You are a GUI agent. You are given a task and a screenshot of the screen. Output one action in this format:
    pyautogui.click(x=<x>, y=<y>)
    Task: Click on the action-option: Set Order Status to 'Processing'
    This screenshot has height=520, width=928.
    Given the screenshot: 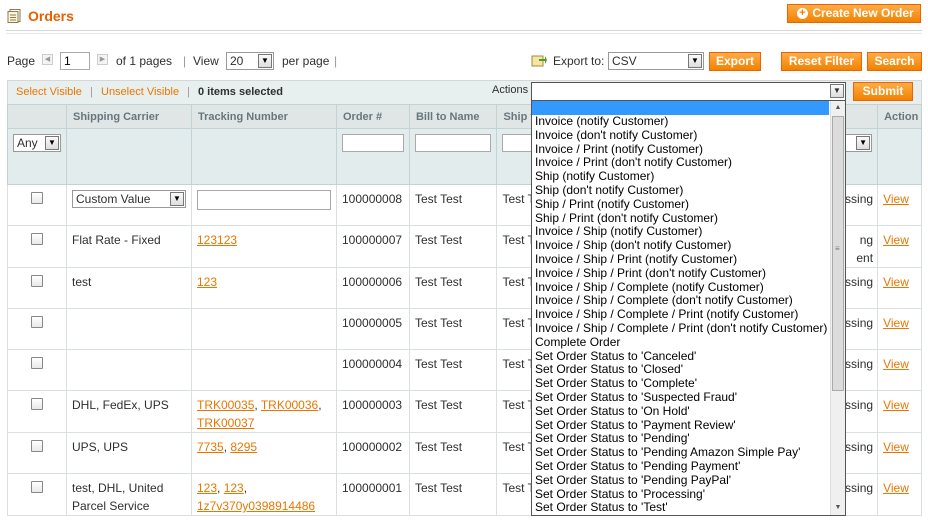 What is the action you would take?
    pyautogui.click(x=680, y=495)
    